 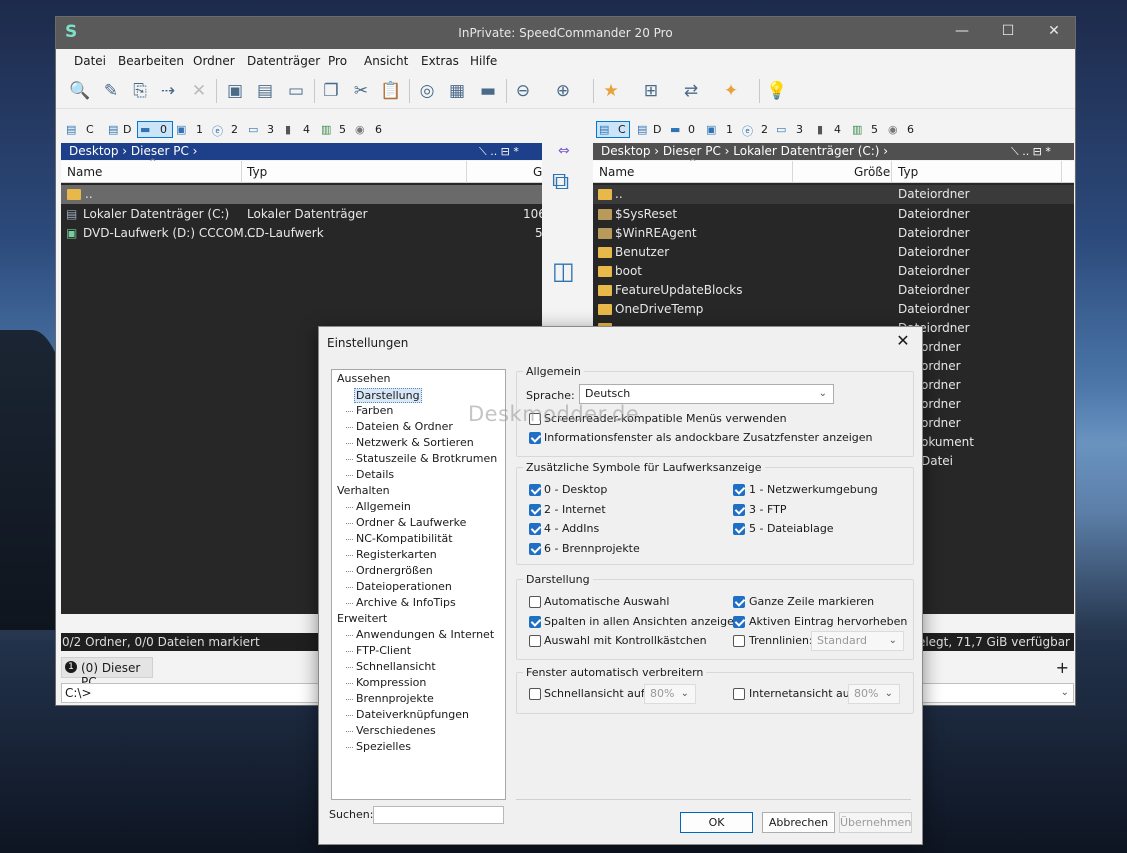 I want to click on back-icon: ⊖, so click(x=523, y=91).